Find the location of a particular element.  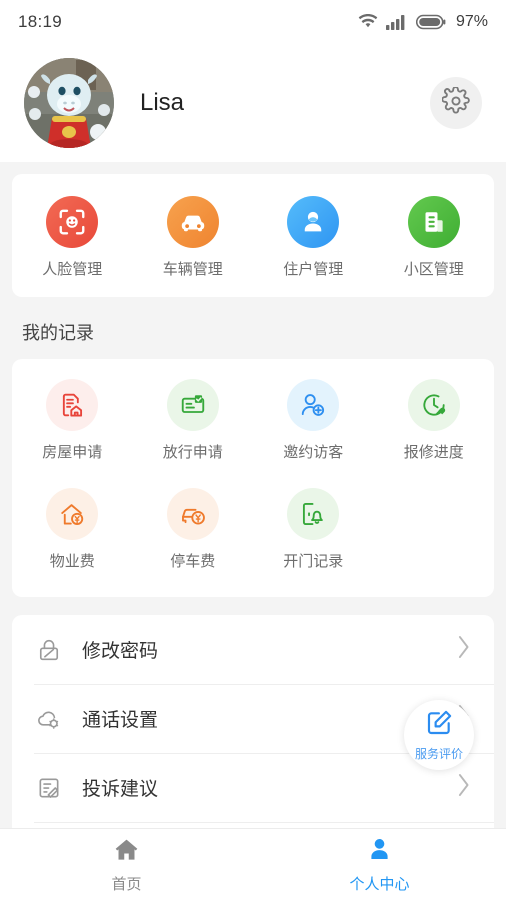

record-door-open-log: 开门记录 is located at coordinates (313, 529).